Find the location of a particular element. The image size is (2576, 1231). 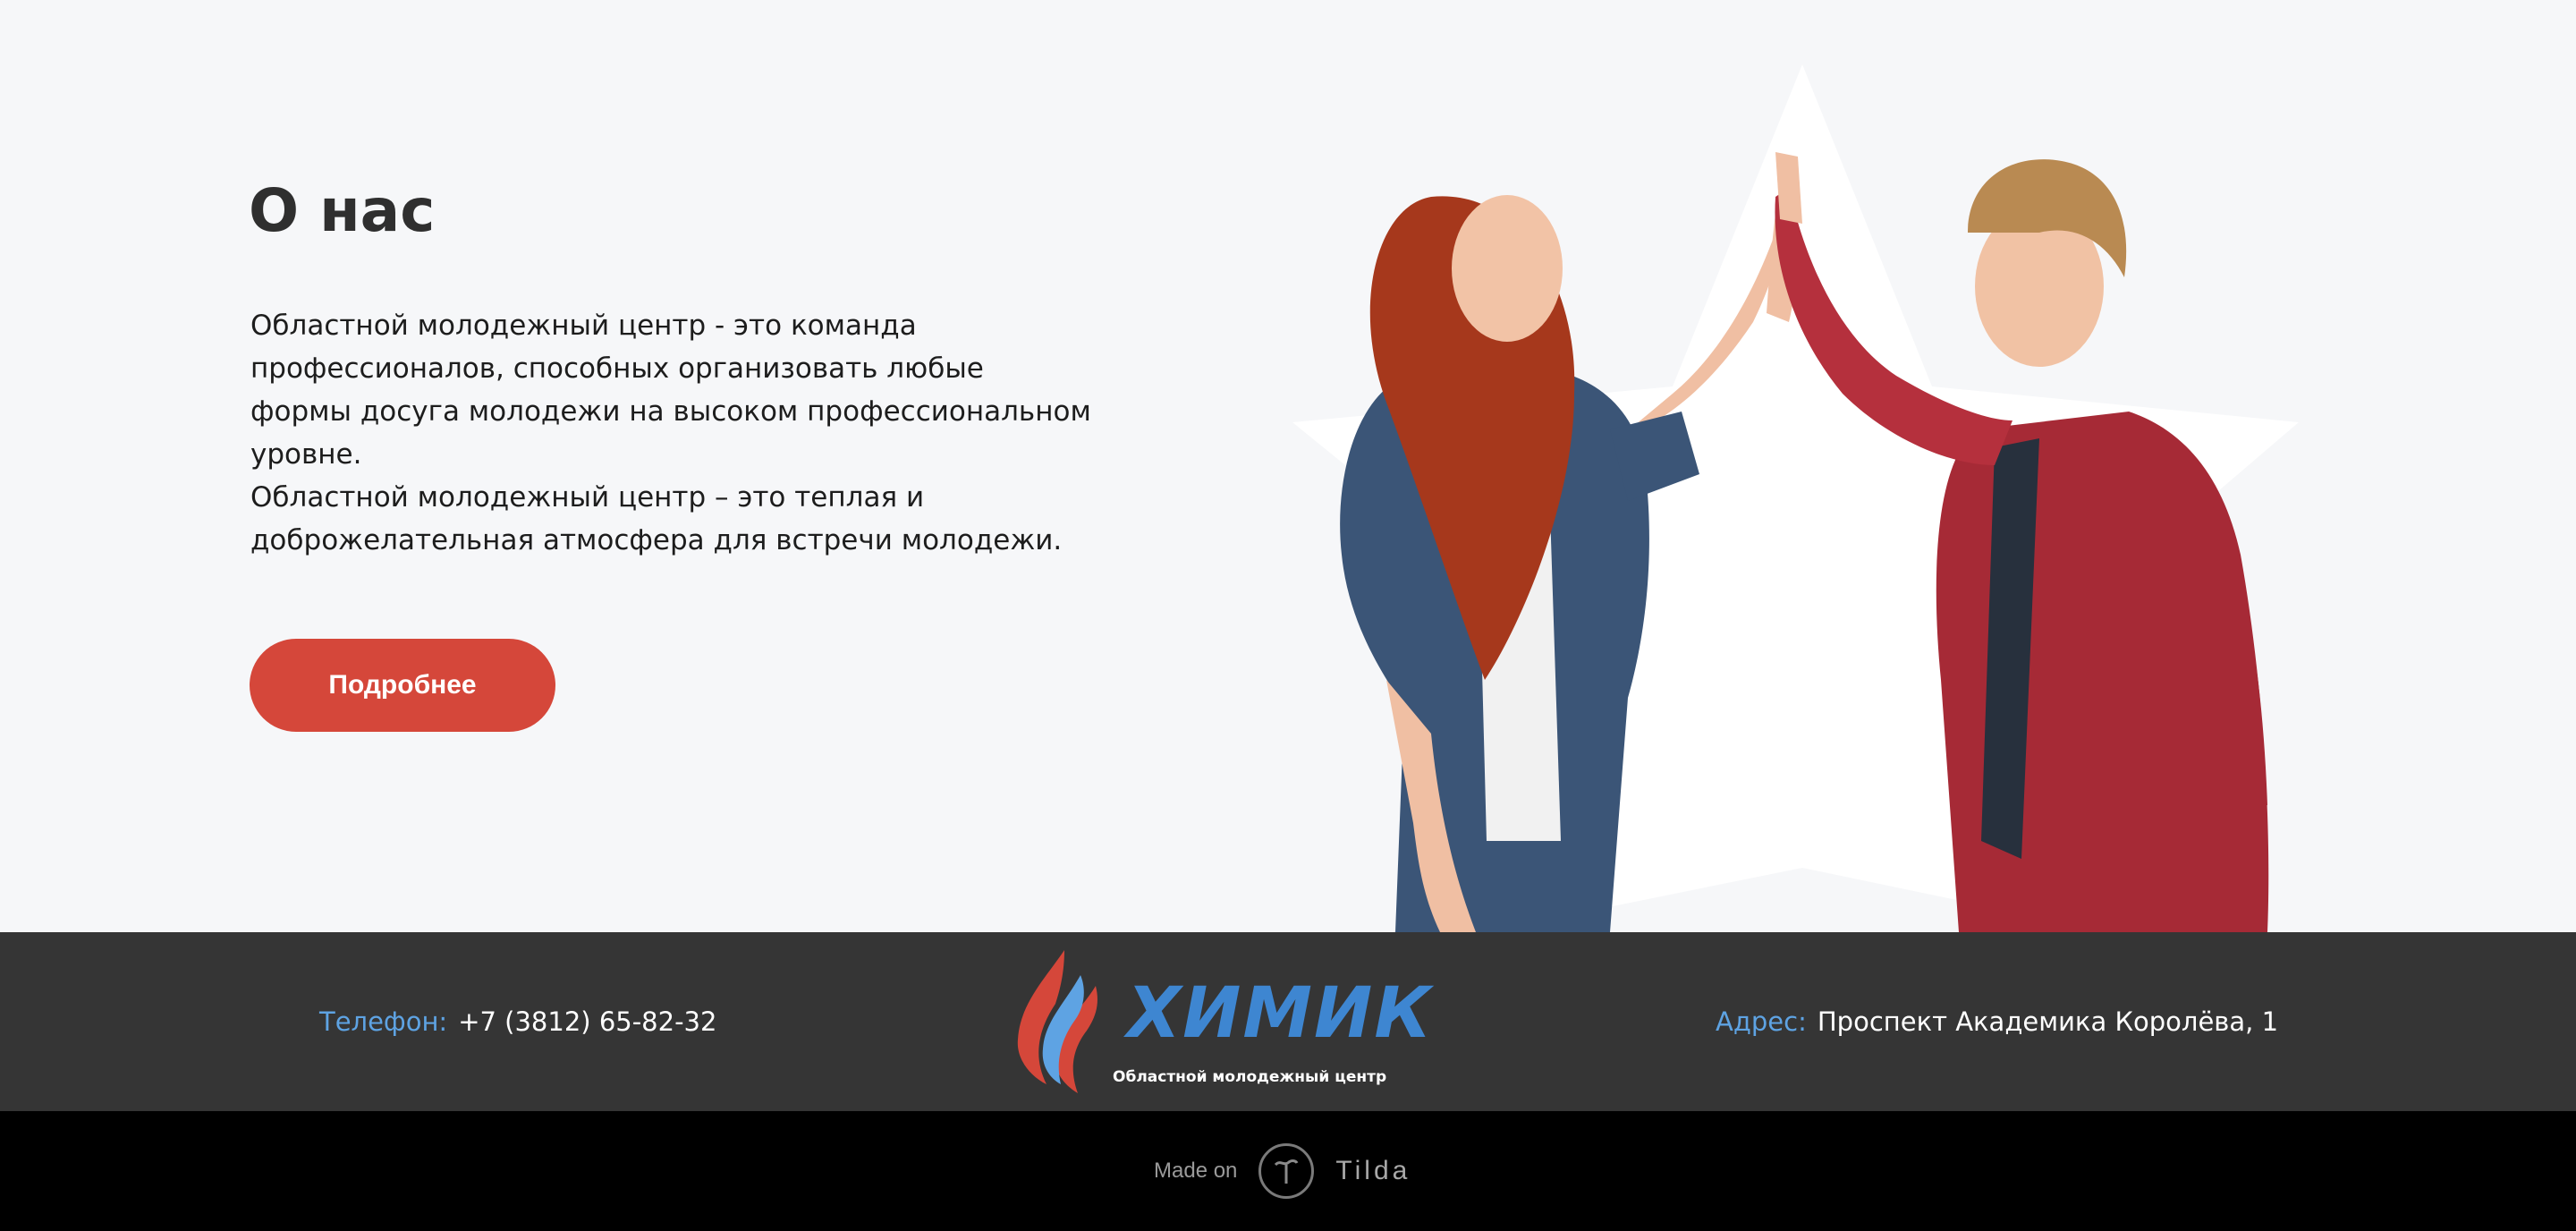

phone-label: Телефон: is located at coordinates (383, 1021).